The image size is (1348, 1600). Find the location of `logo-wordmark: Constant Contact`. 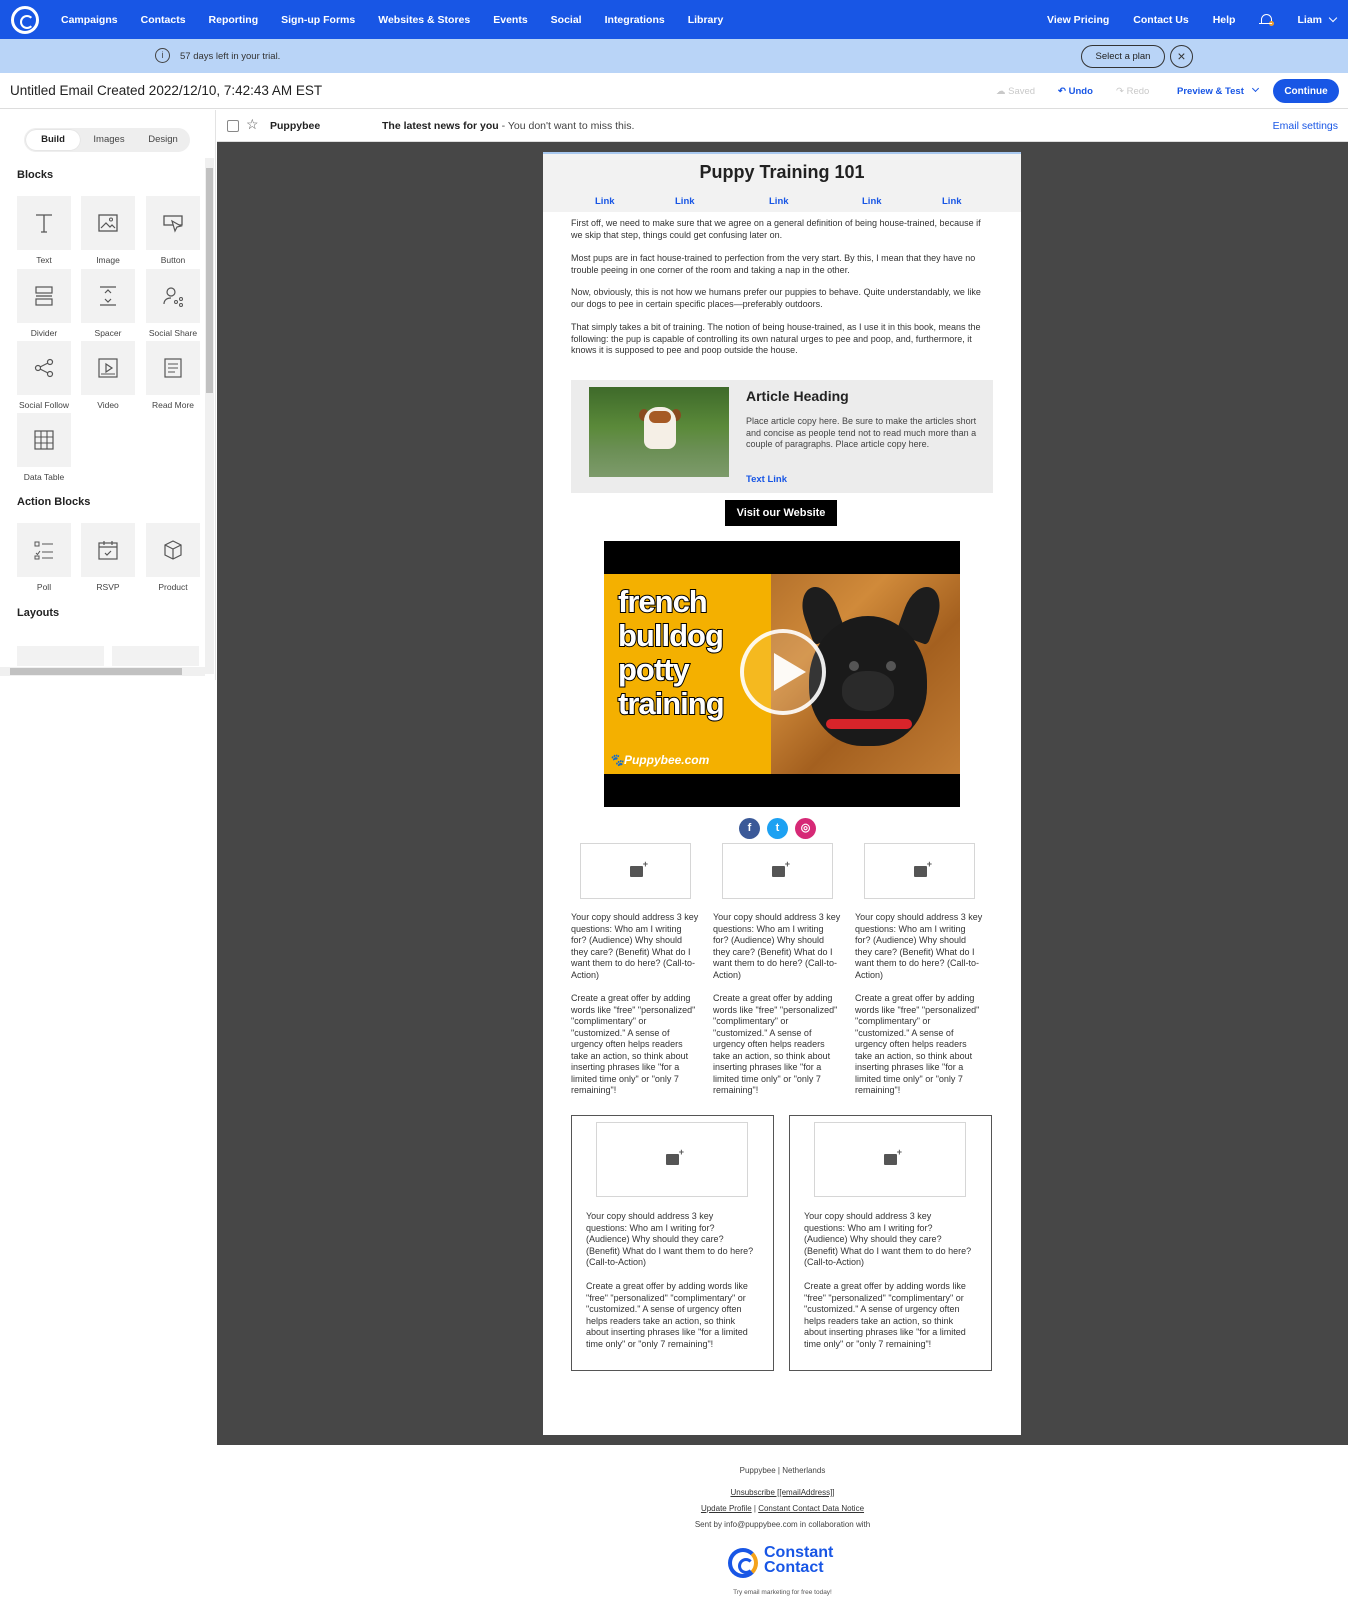

logo-wordmark: Constant Contact is located at coordinates (798, 1560).